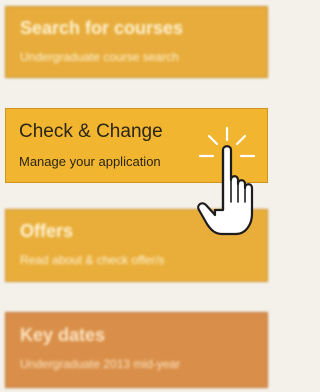 The height and width of the screenshot is (392, 320). I want to click on tile-title: Check & Change, so click(91, 131).